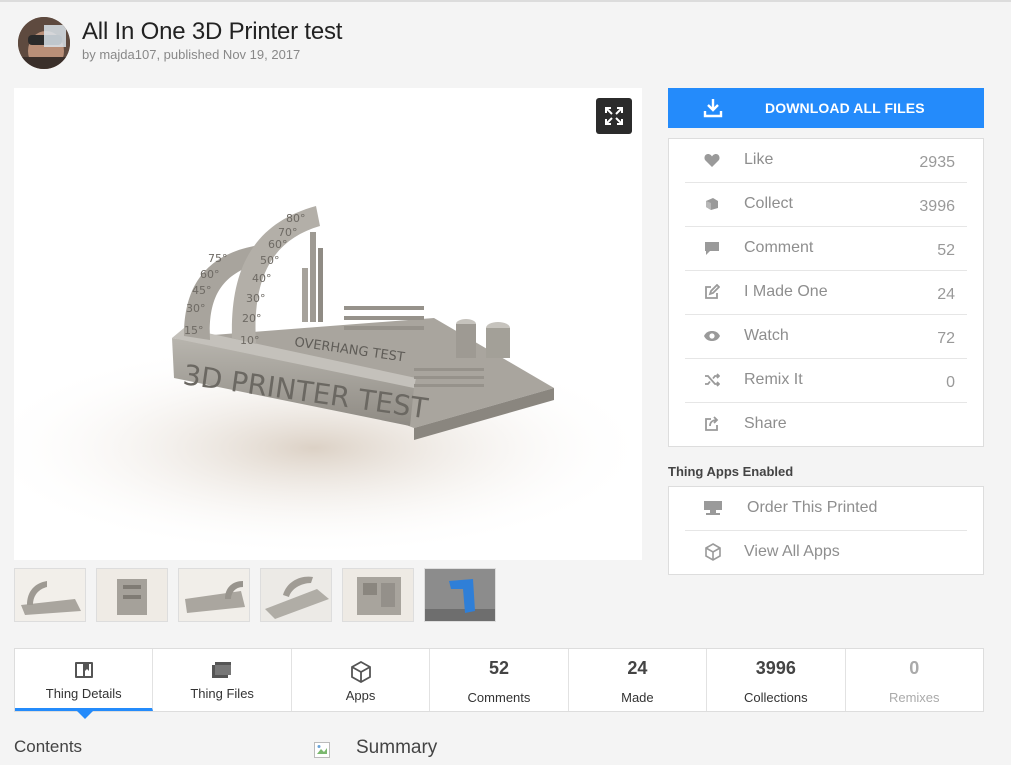 Image resolution: width=1011 pixels, height=765 pixels. Describe the element at coordinates (826, 249) in the screenshot. I see `comment-button: Comment 52` at that location.